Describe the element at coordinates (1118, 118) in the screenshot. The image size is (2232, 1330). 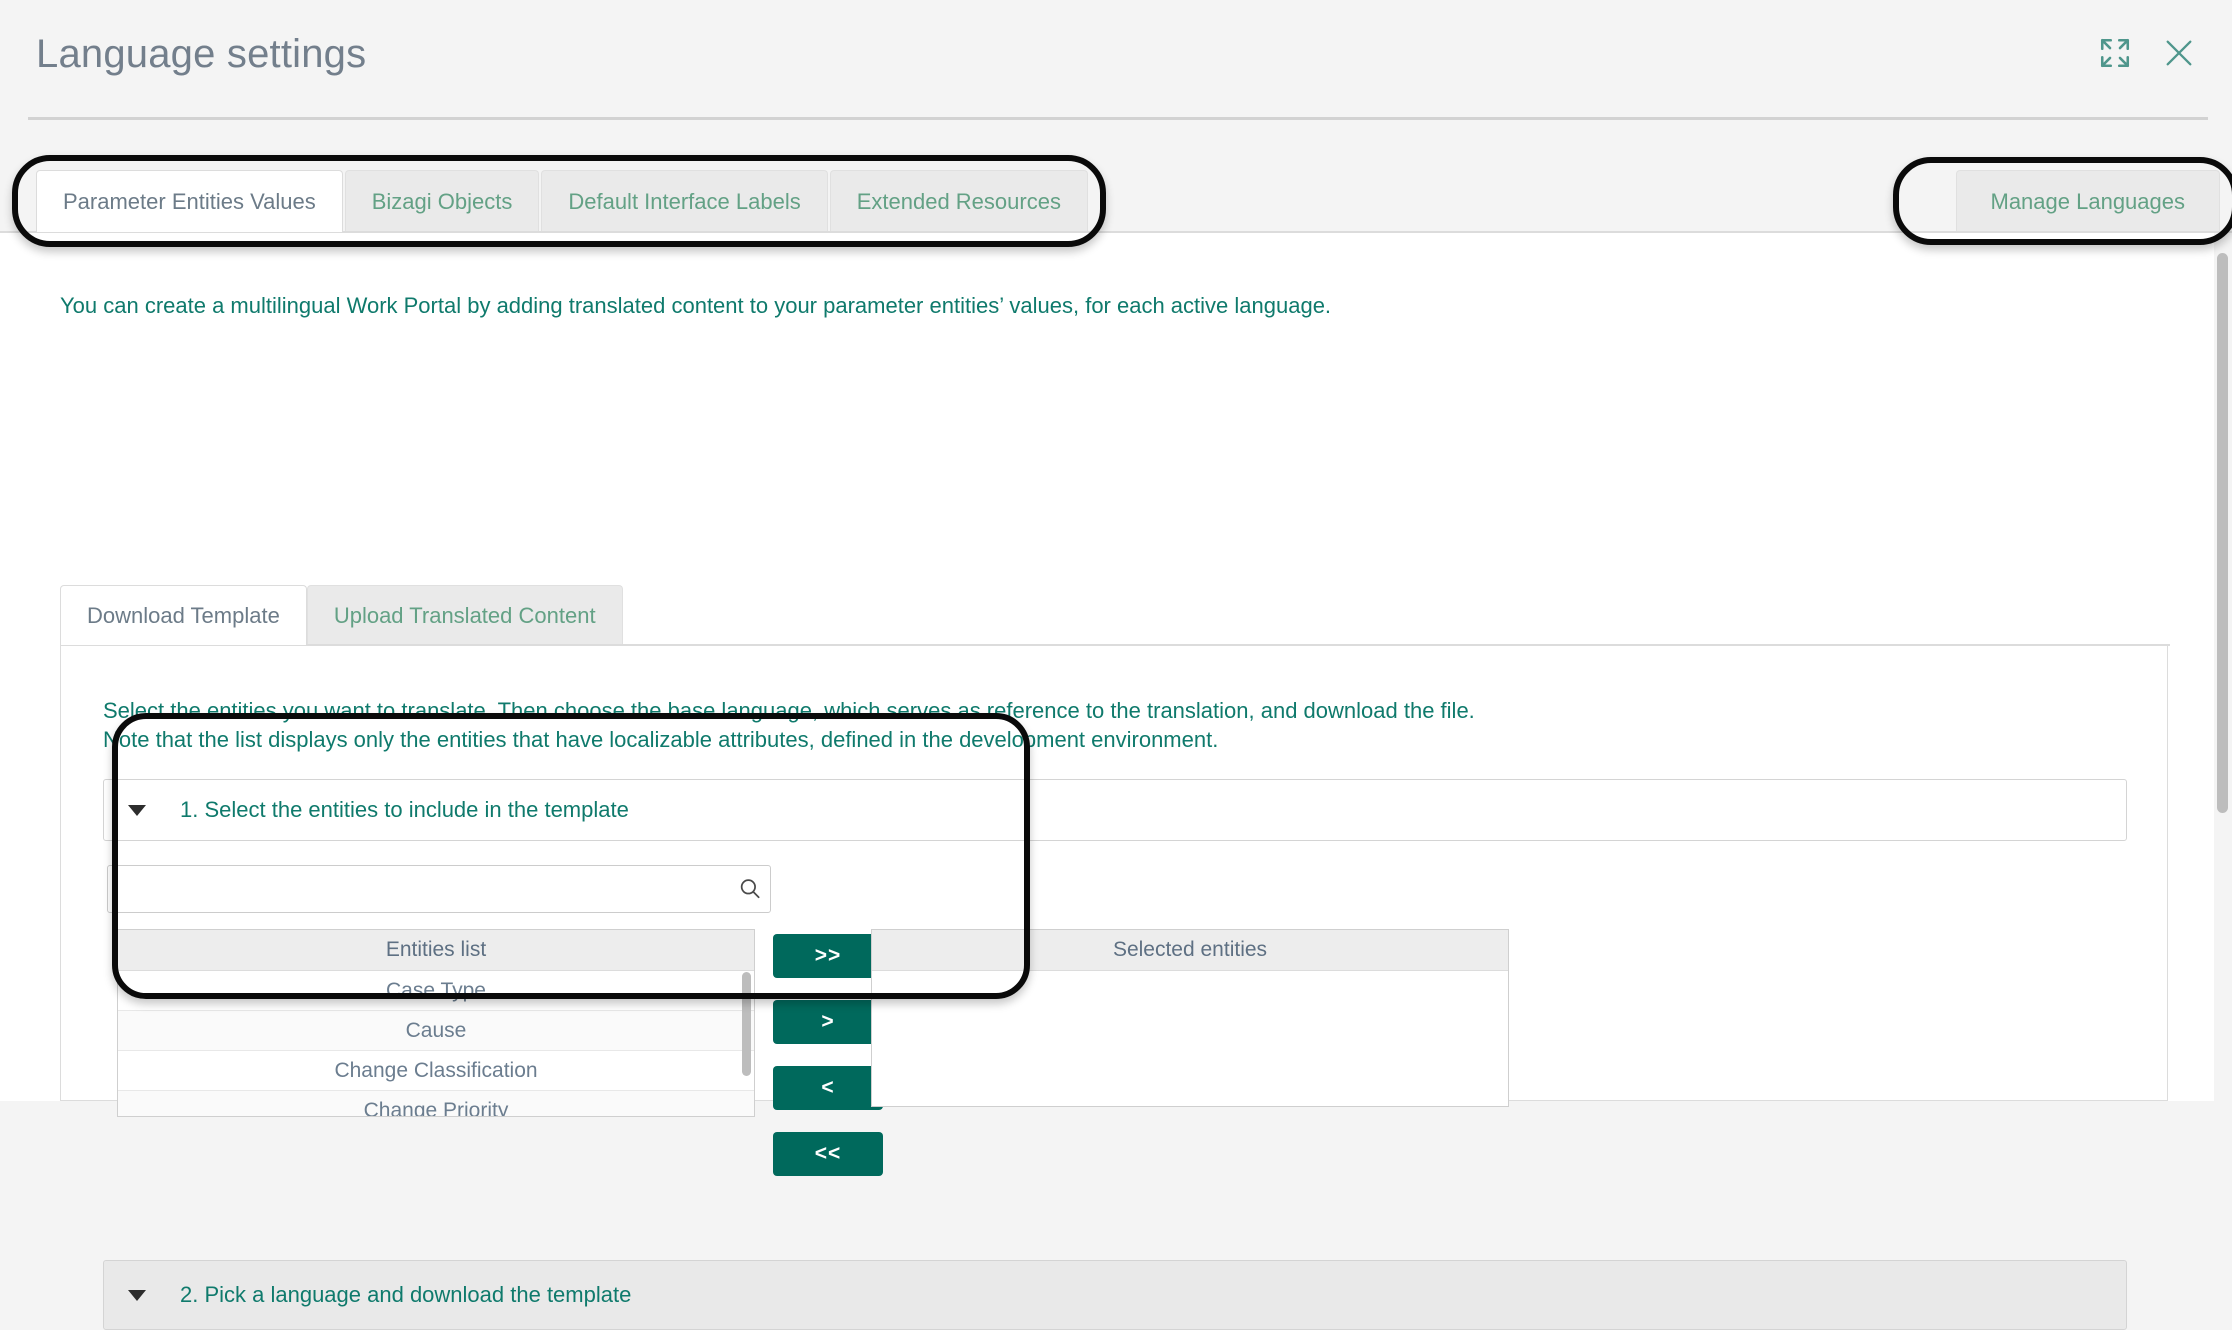
I see `header-divider` at that location.